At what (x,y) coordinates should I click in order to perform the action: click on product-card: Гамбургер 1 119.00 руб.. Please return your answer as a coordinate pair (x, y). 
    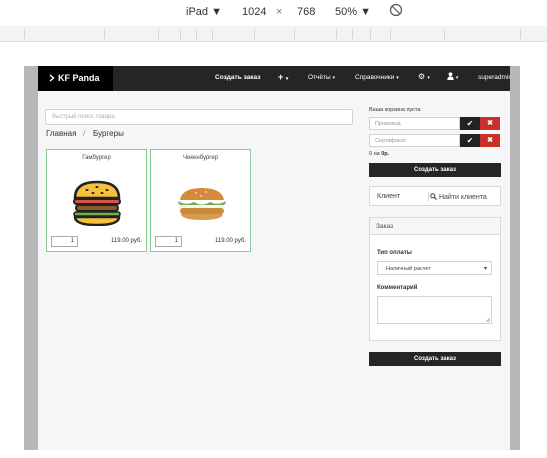
    Looking at the image, I should click on (96, 200).